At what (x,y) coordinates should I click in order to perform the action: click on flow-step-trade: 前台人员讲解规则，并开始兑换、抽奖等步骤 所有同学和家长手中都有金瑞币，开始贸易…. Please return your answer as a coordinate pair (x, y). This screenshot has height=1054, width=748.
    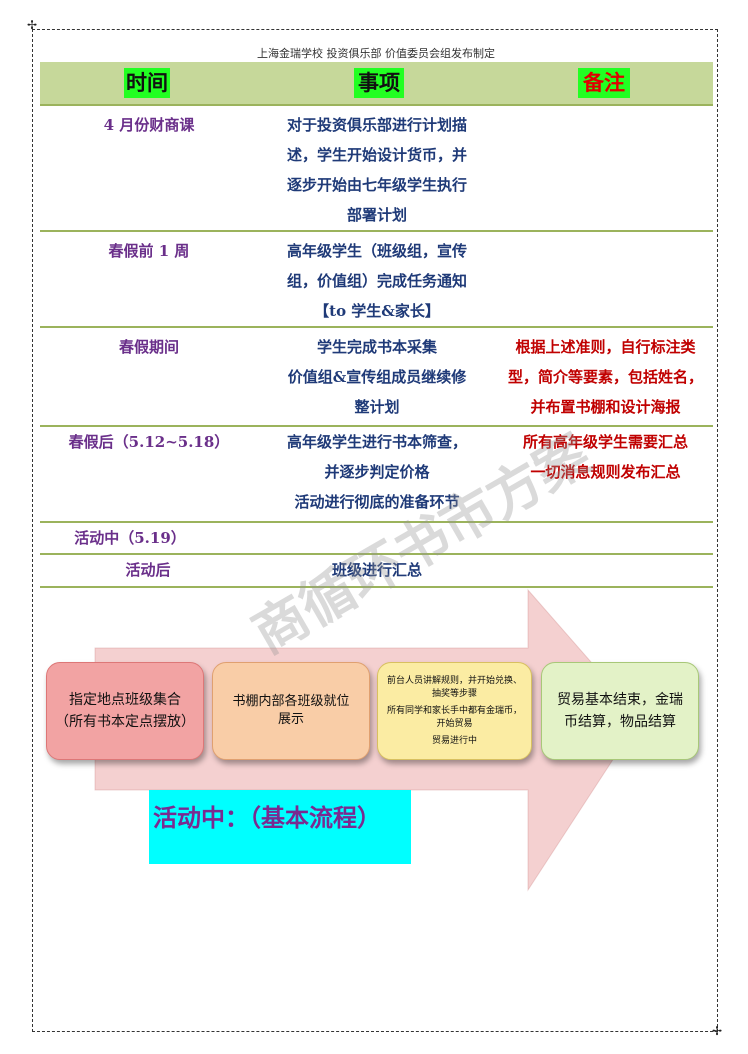
    Looking at the image, I should click on (454, 711).